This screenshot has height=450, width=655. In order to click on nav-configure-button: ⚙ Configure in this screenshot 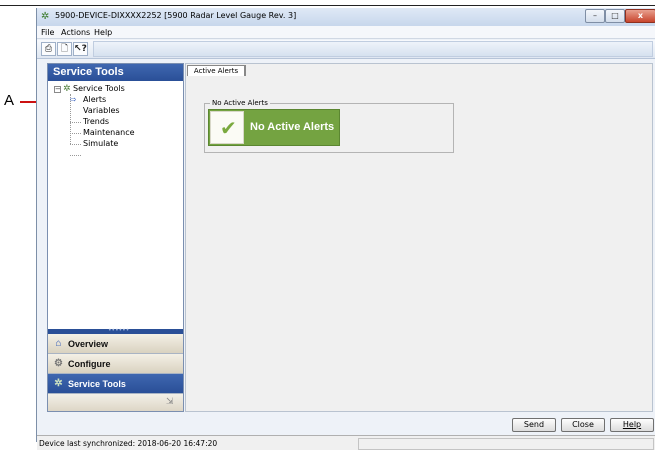, I will do `click(115, 364)`.